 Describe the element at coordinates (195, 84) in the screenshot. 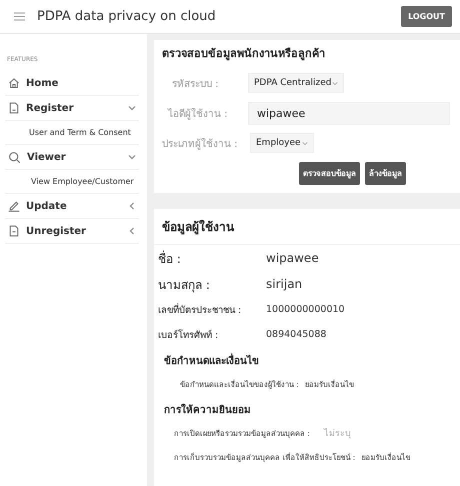

I see `field-label: รหัสระบบ :` at that location.